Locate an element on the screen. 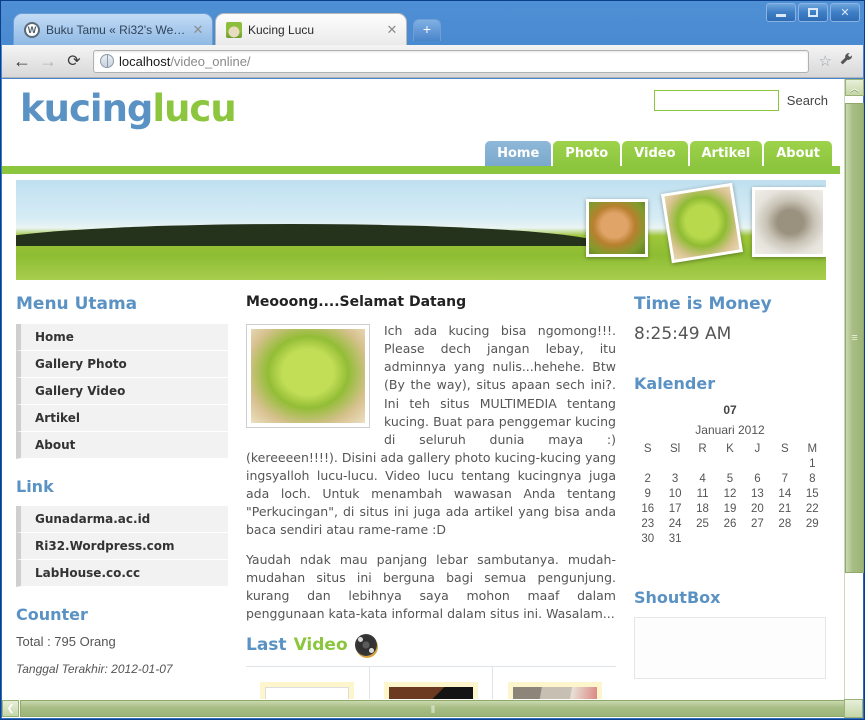 The image size is (865, 720). calendar-header-row: S Sl R K J S M is located at coordinates (730, 448).